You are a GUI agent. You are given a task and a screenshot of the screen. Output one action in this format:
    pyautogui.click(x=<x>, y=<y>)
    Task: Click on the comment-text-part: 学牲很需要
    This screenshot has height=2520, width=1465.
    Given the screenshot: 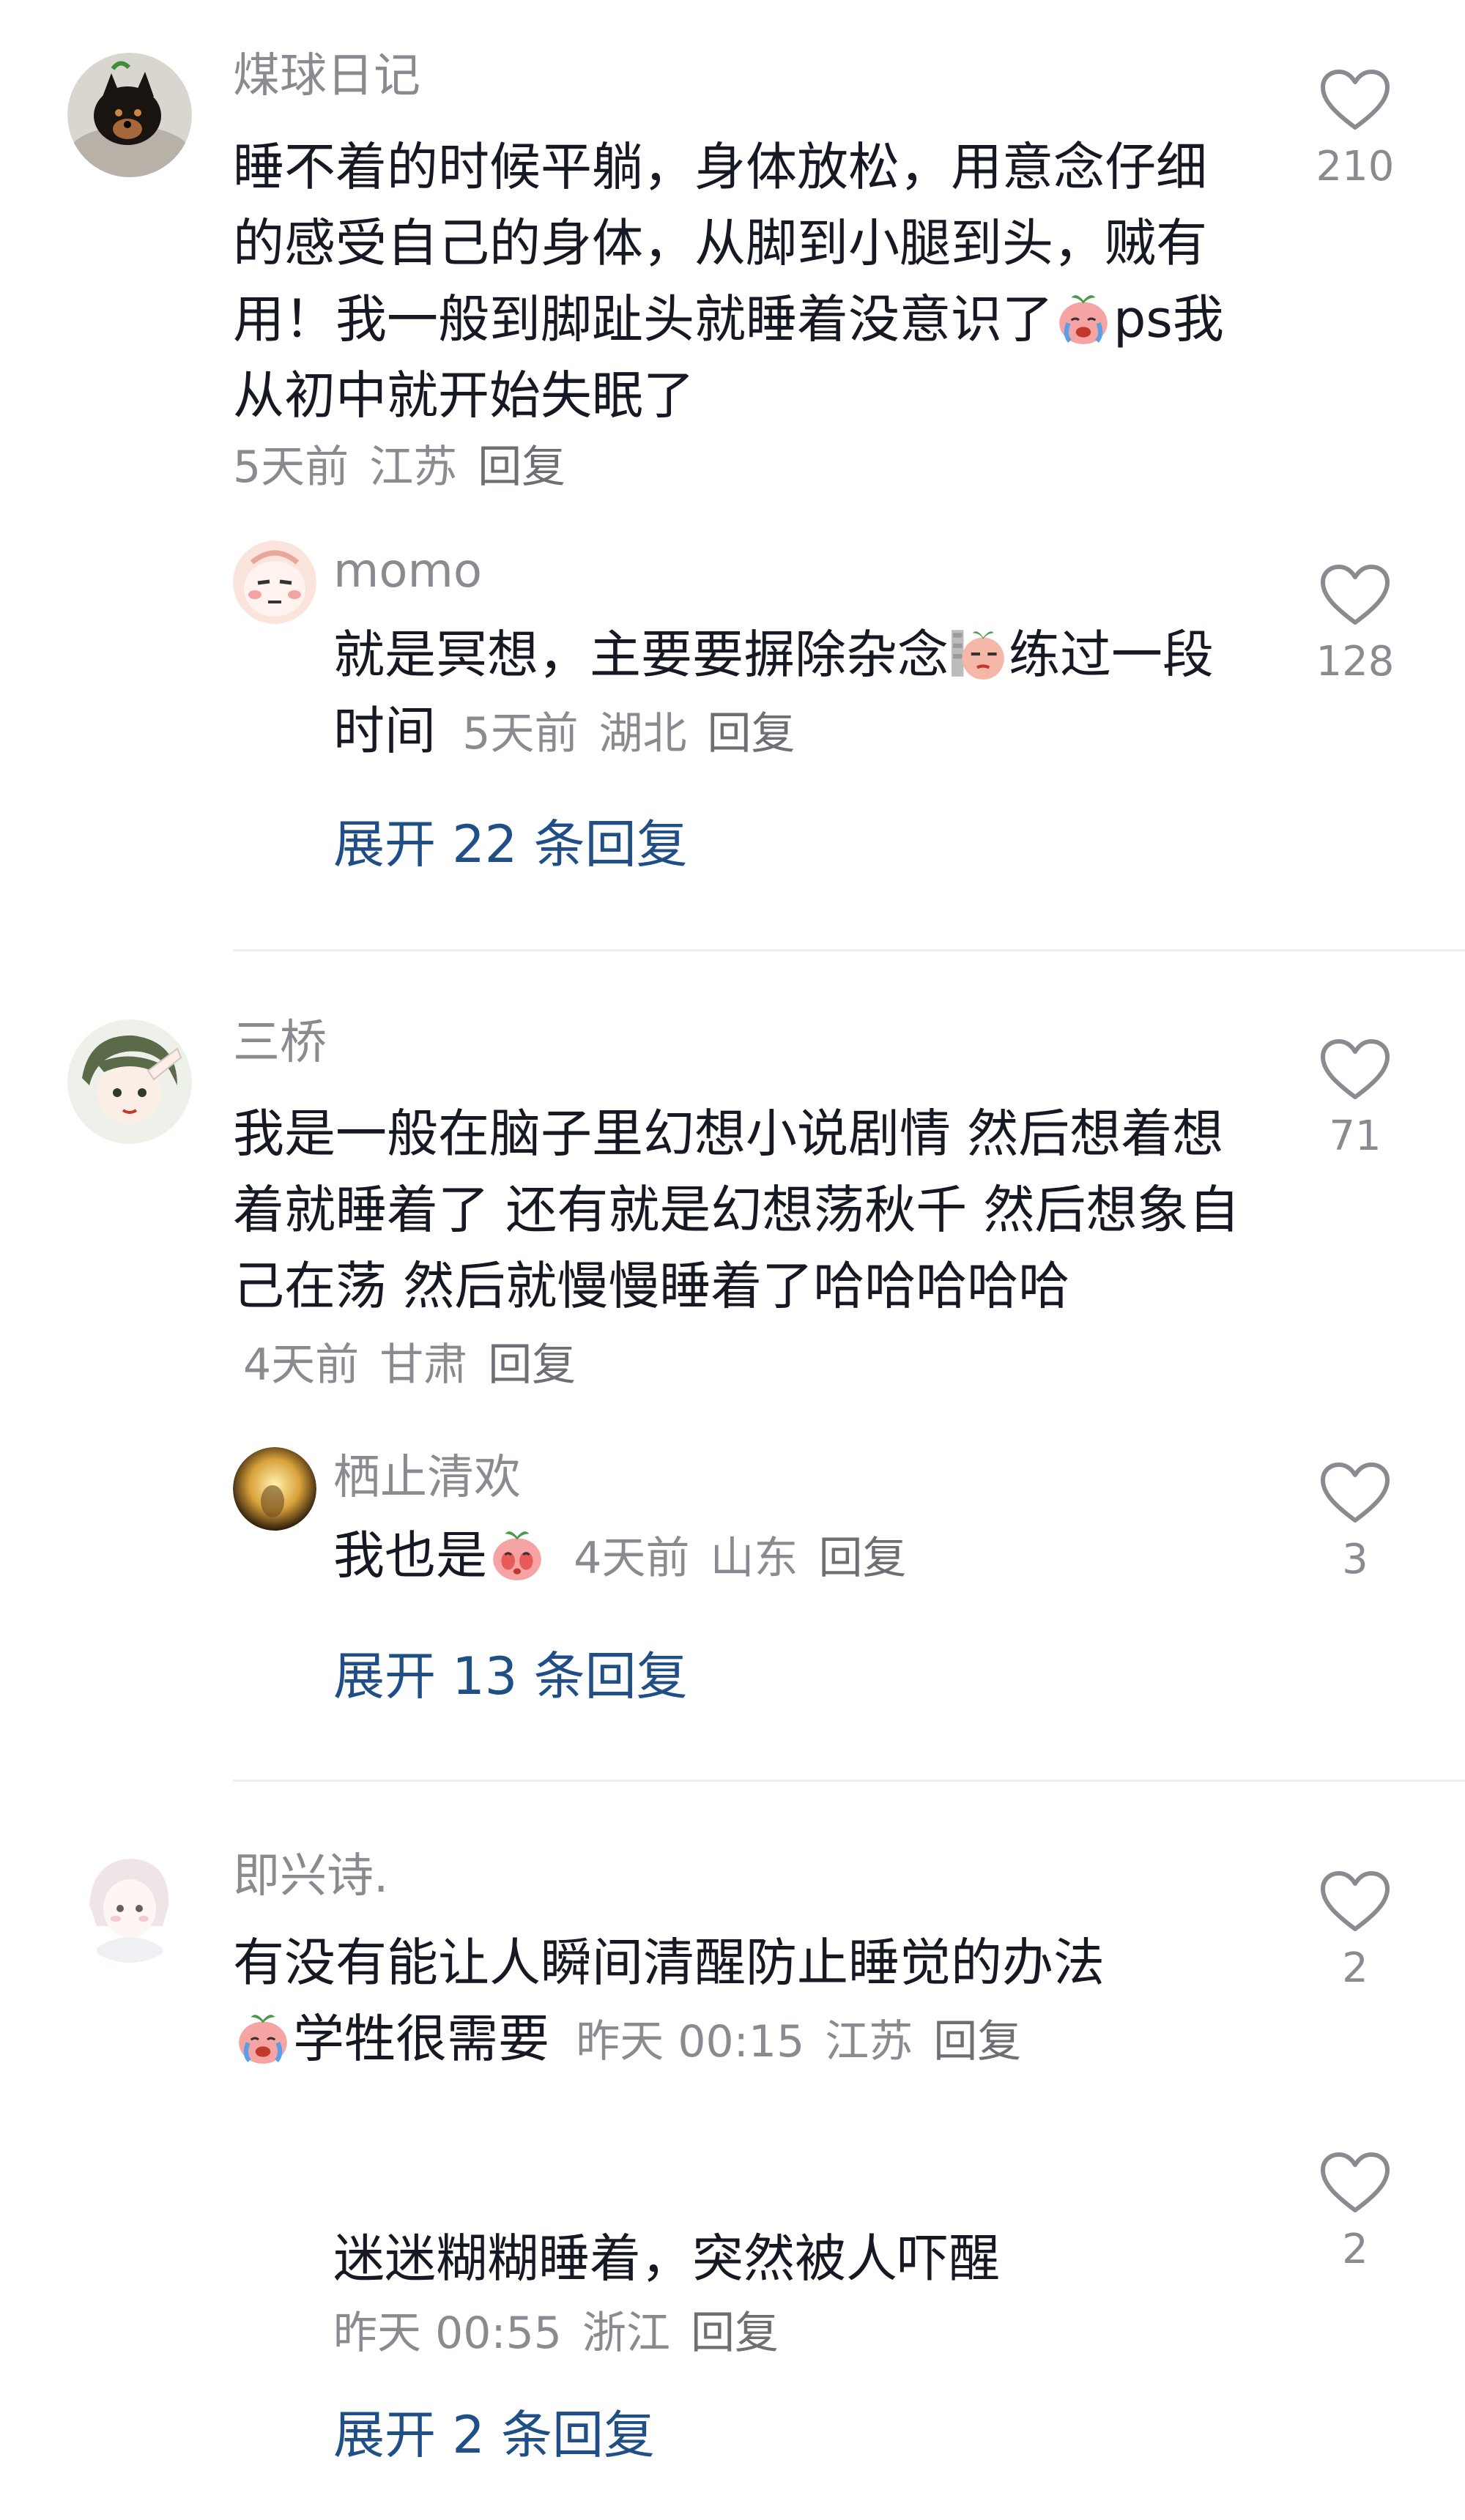 What is the action you would take?
    pyautogui.click(x=421, y=2039)
    